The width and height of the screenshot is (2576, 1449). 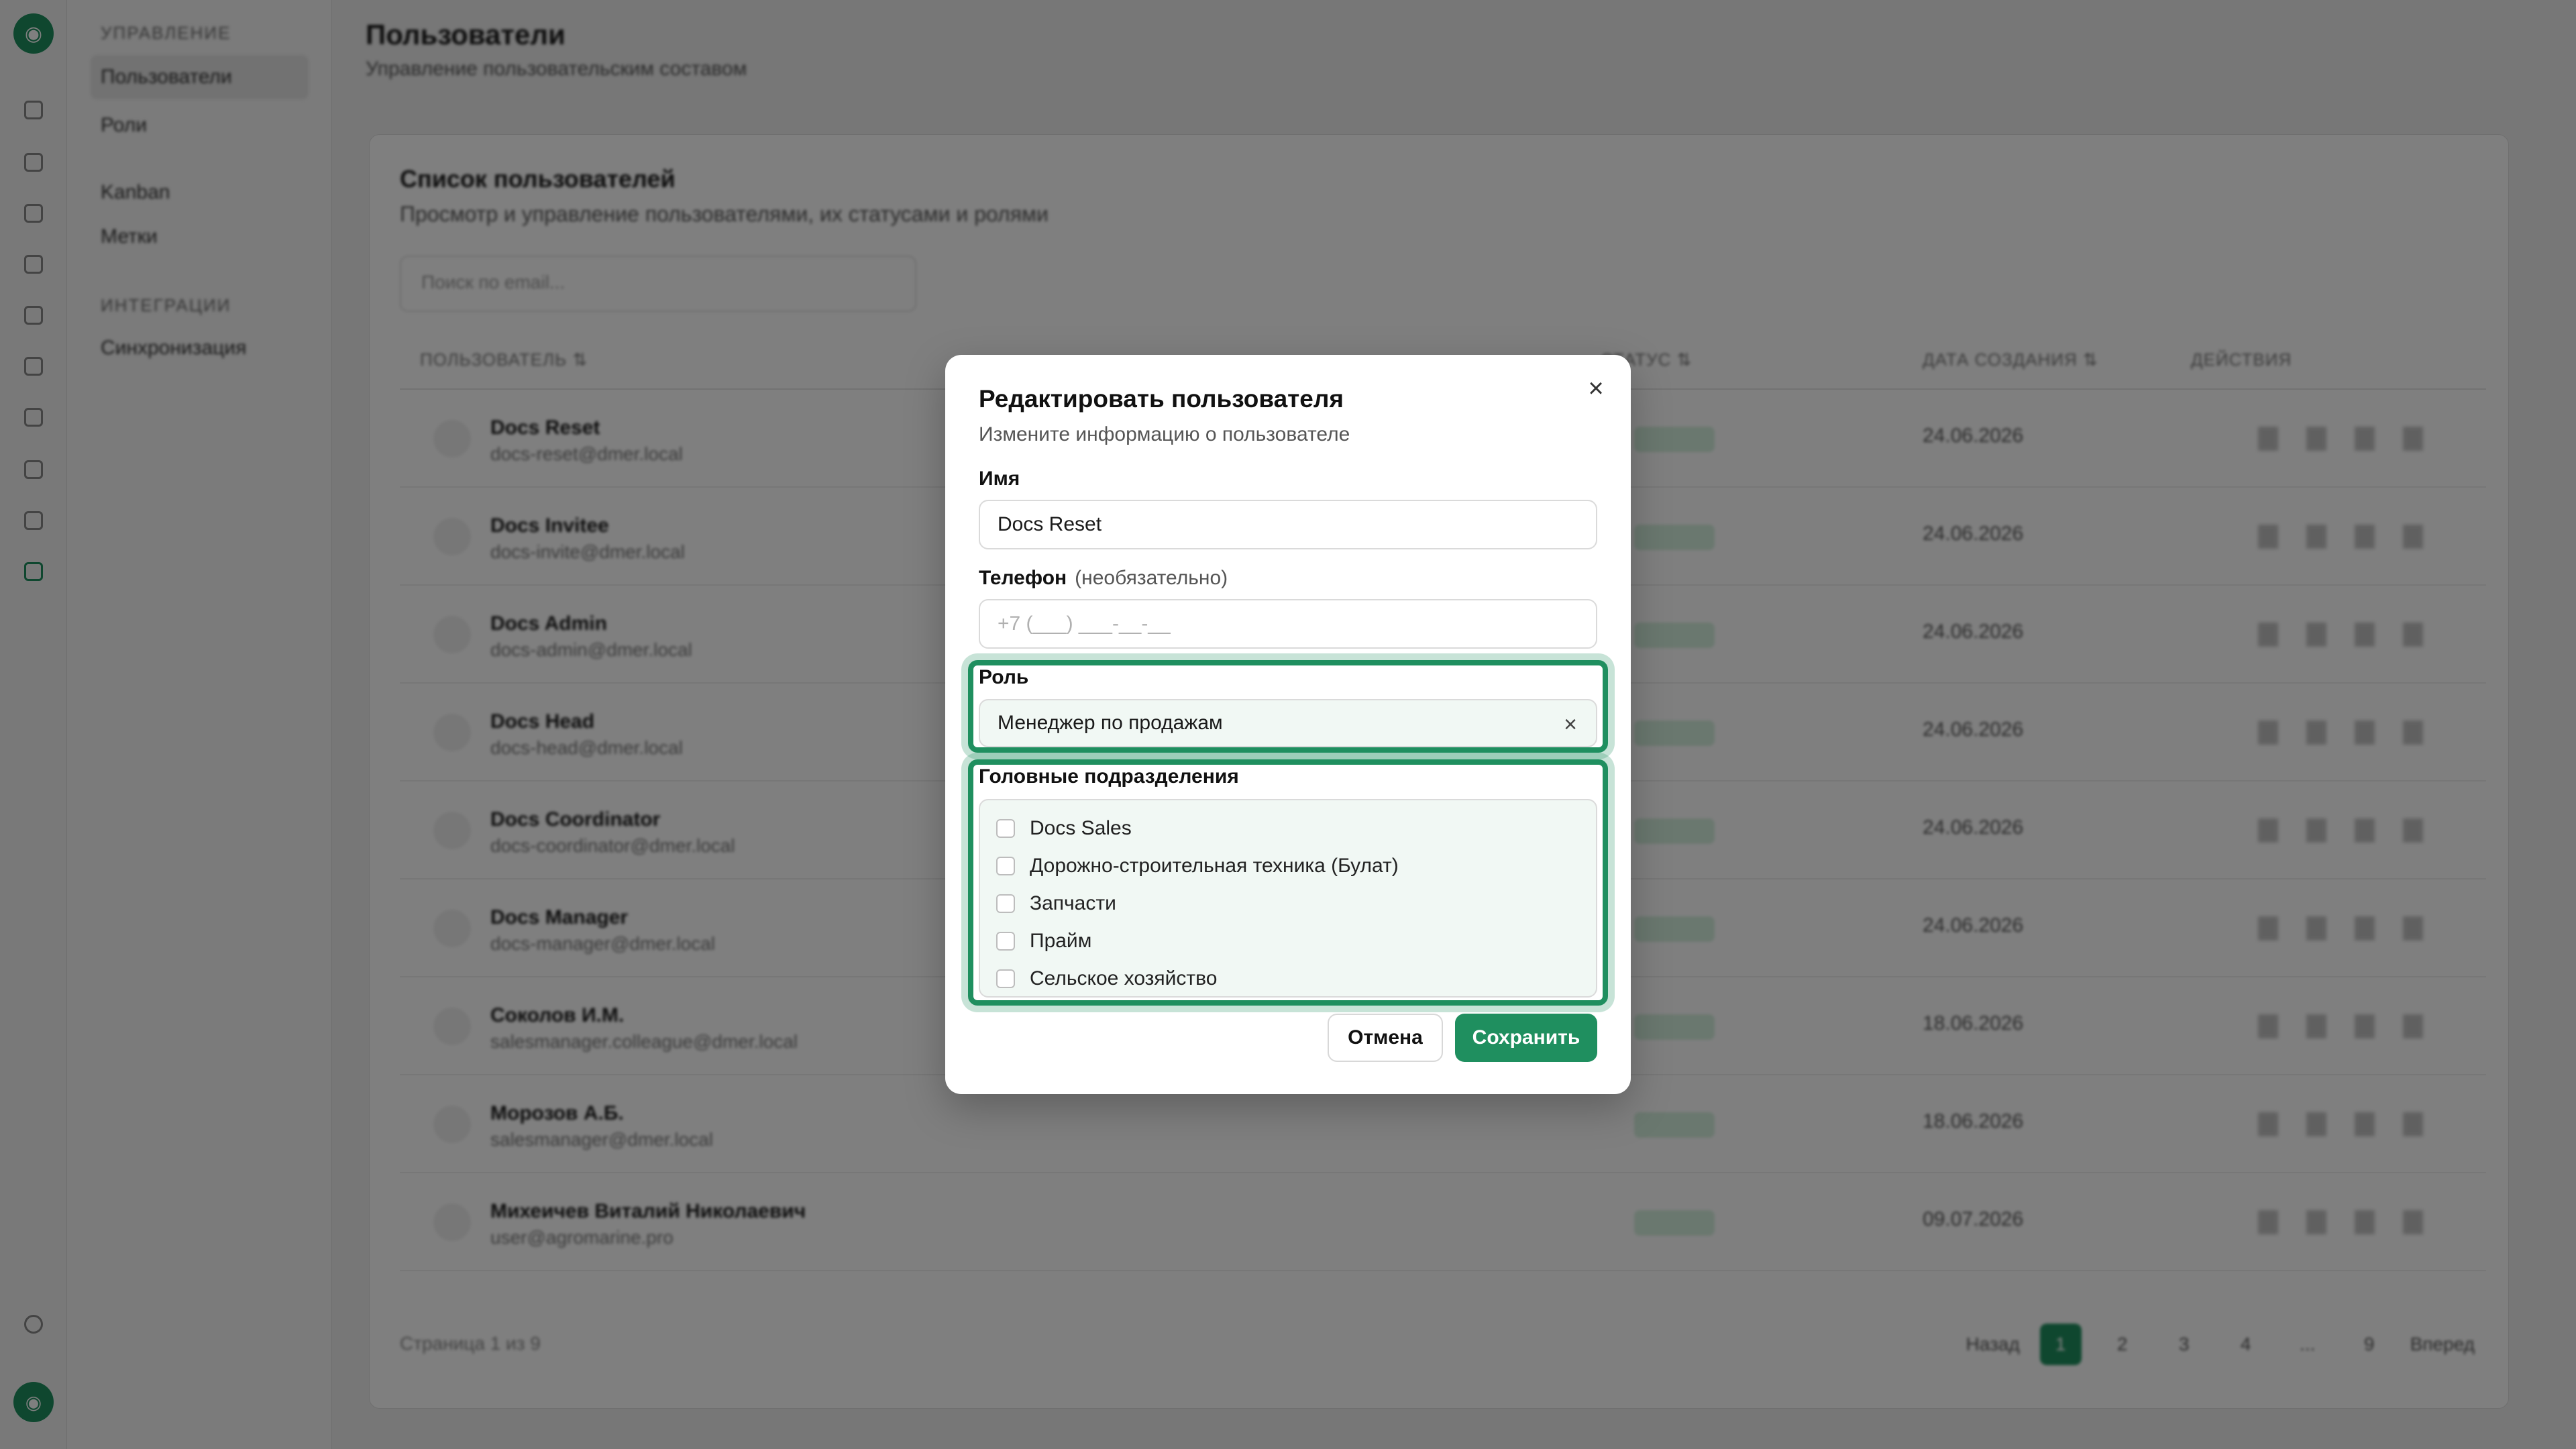 What do you see at coordinates (1288, 524) in the screenshot?
I see `name-input: Docs Reset` at bounding box center [1288, 524].